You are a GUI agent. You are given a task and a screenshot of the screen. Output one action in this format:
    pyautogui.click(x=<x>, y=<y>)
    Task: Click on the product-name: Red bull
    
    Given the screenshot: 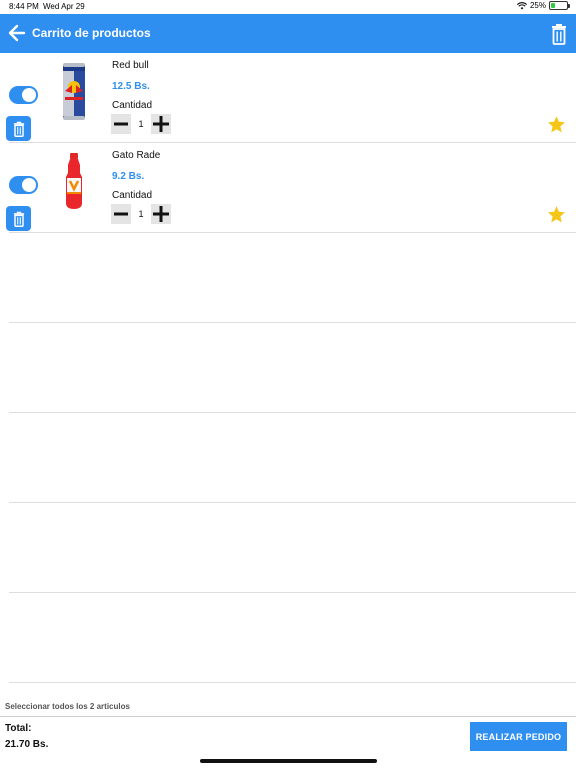 What is the action you would take?
    pyautogui.click(x=130, y=65)
    